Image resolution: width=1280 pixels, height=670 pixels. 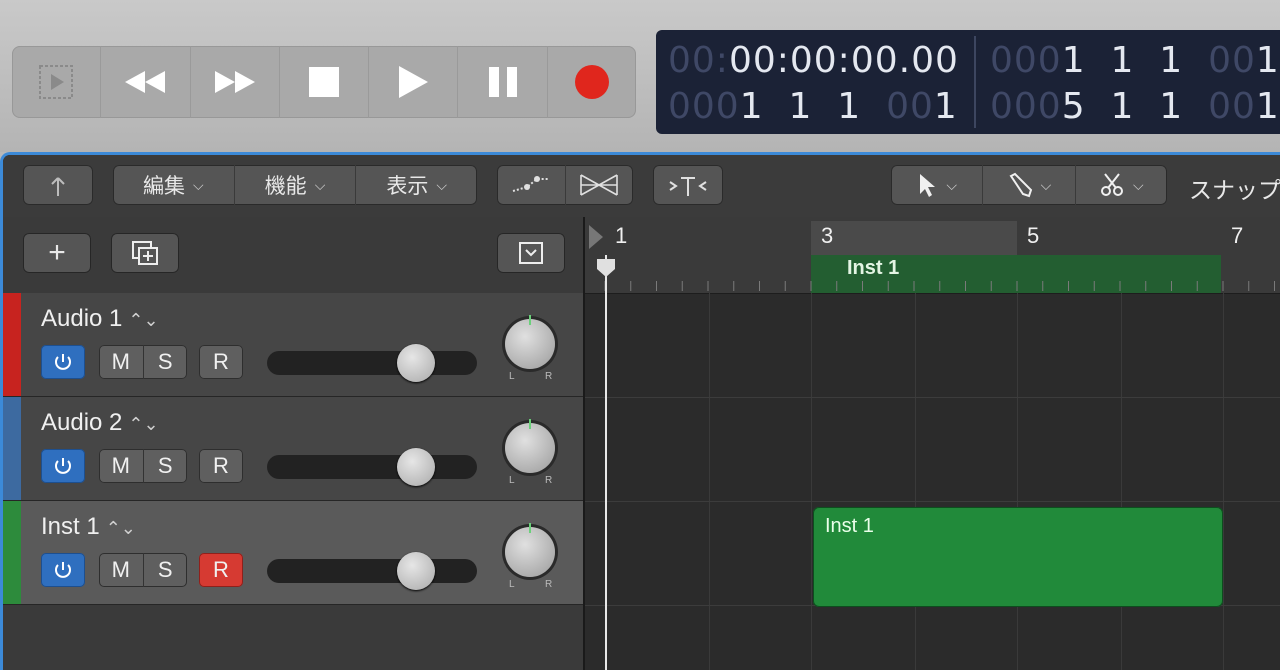 I want to click on track-name: Audio 2 ⌃⌄, so click(x=100, y=423).